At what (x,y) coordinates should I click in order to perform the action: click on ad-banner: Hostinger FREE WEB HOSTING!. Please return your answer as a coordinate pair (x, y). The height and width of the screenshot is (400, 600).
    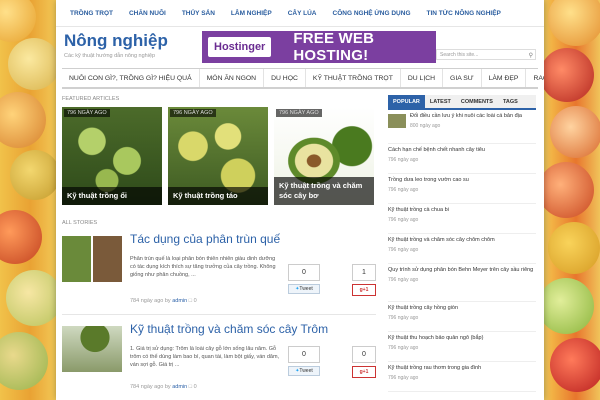
    Looking at the image, I should click on (319, 47).